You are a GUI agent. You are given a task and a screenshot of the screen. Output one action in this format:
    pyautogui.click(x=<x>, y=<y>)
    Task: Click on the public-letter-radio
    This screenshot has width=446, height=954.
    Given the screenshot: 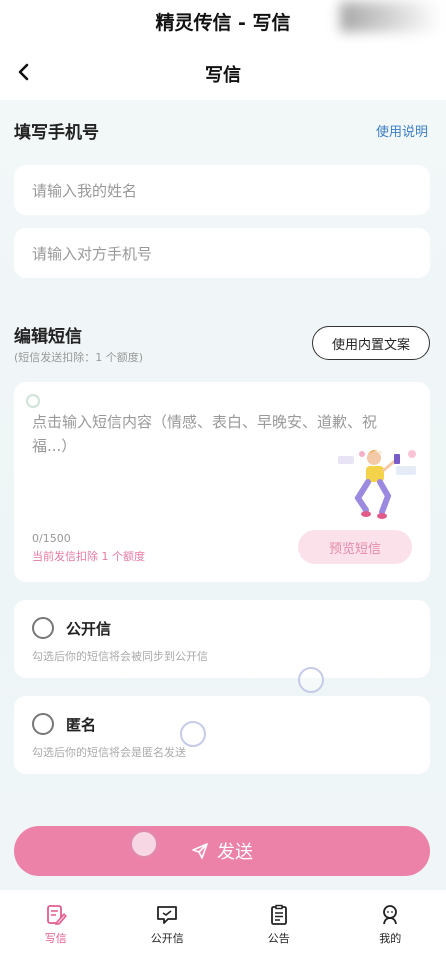 What is the action you would take?
    pyautogui.click(x=43, y=628)
    